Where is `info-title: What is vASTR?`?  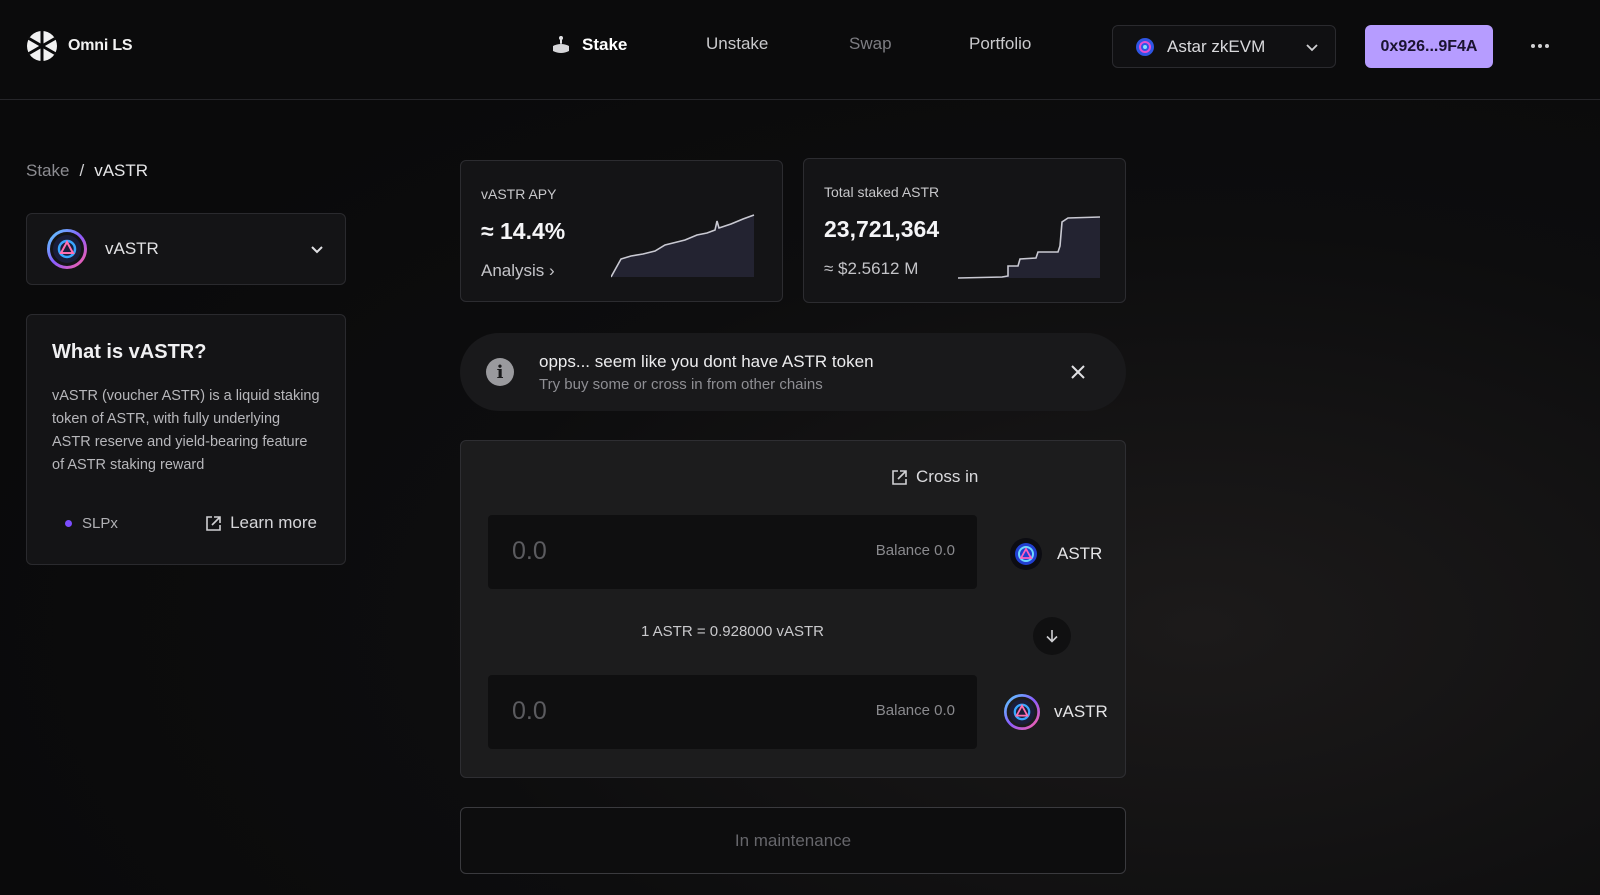 info-title: What is vASTR? is located at coordinates (129, 352).